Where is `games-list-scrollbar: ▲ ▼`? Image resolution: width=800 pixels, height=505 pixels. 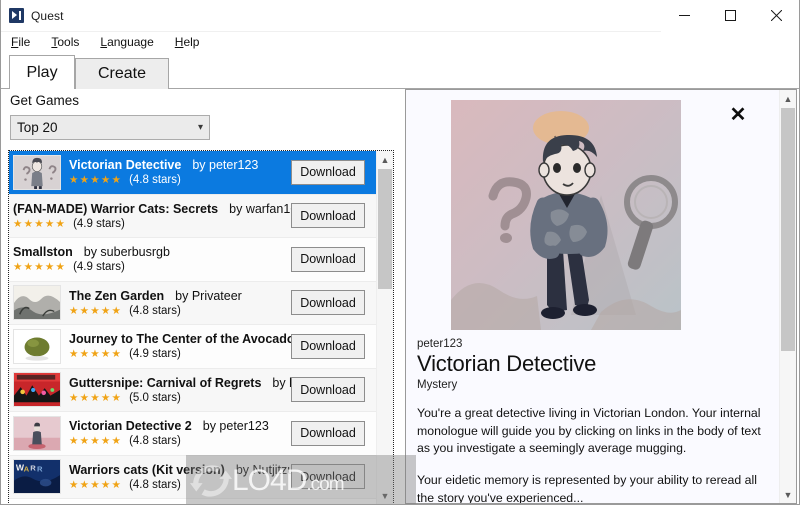 games-list-scrollbar: ▲ ▼ is located at coordinates (384, 327).